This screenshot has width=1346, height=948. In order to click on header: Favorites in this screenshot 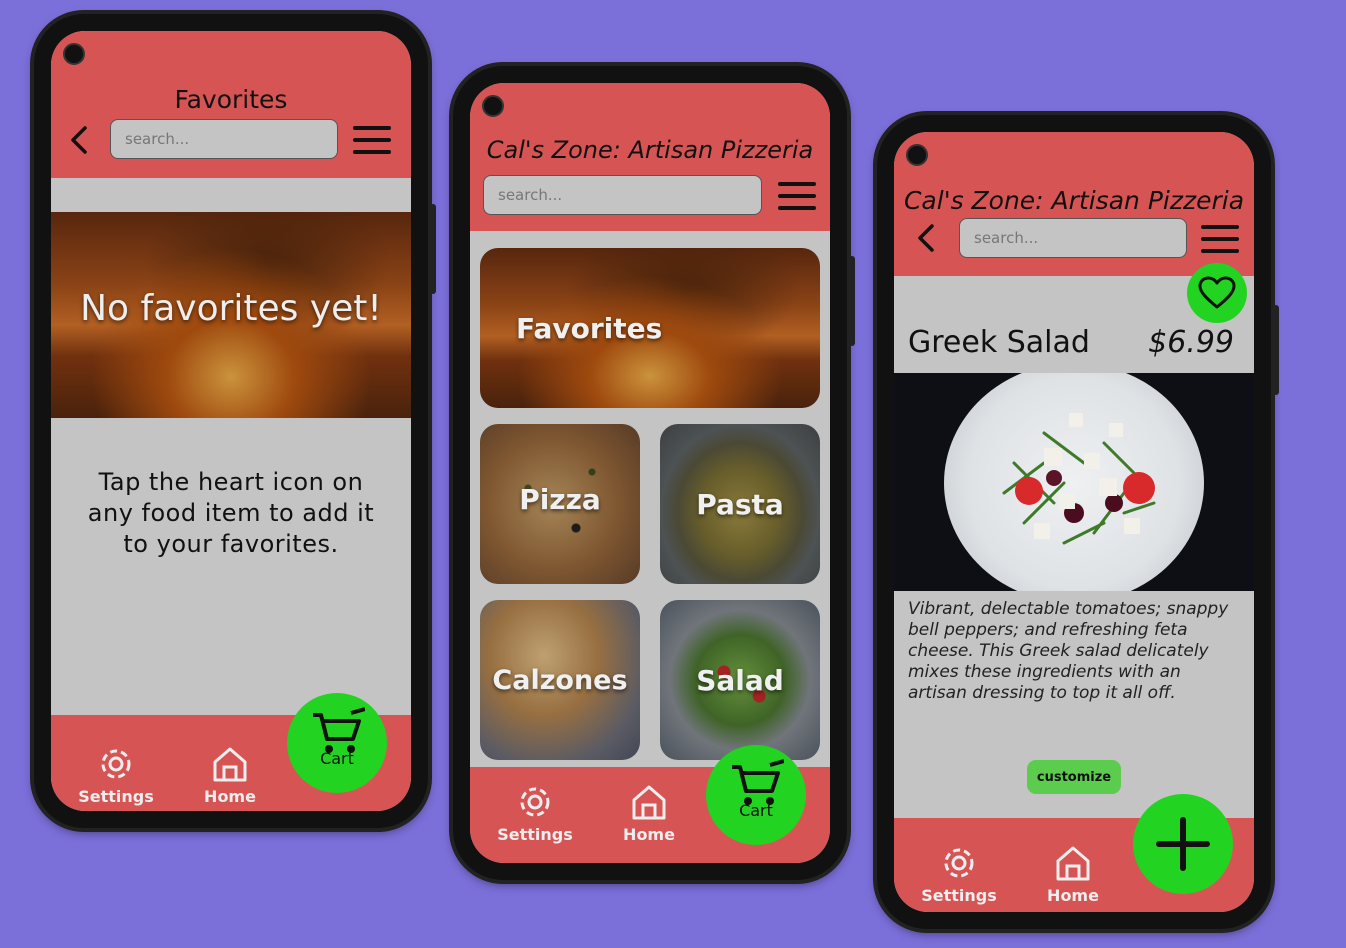, I will do `click(231, 104)`.